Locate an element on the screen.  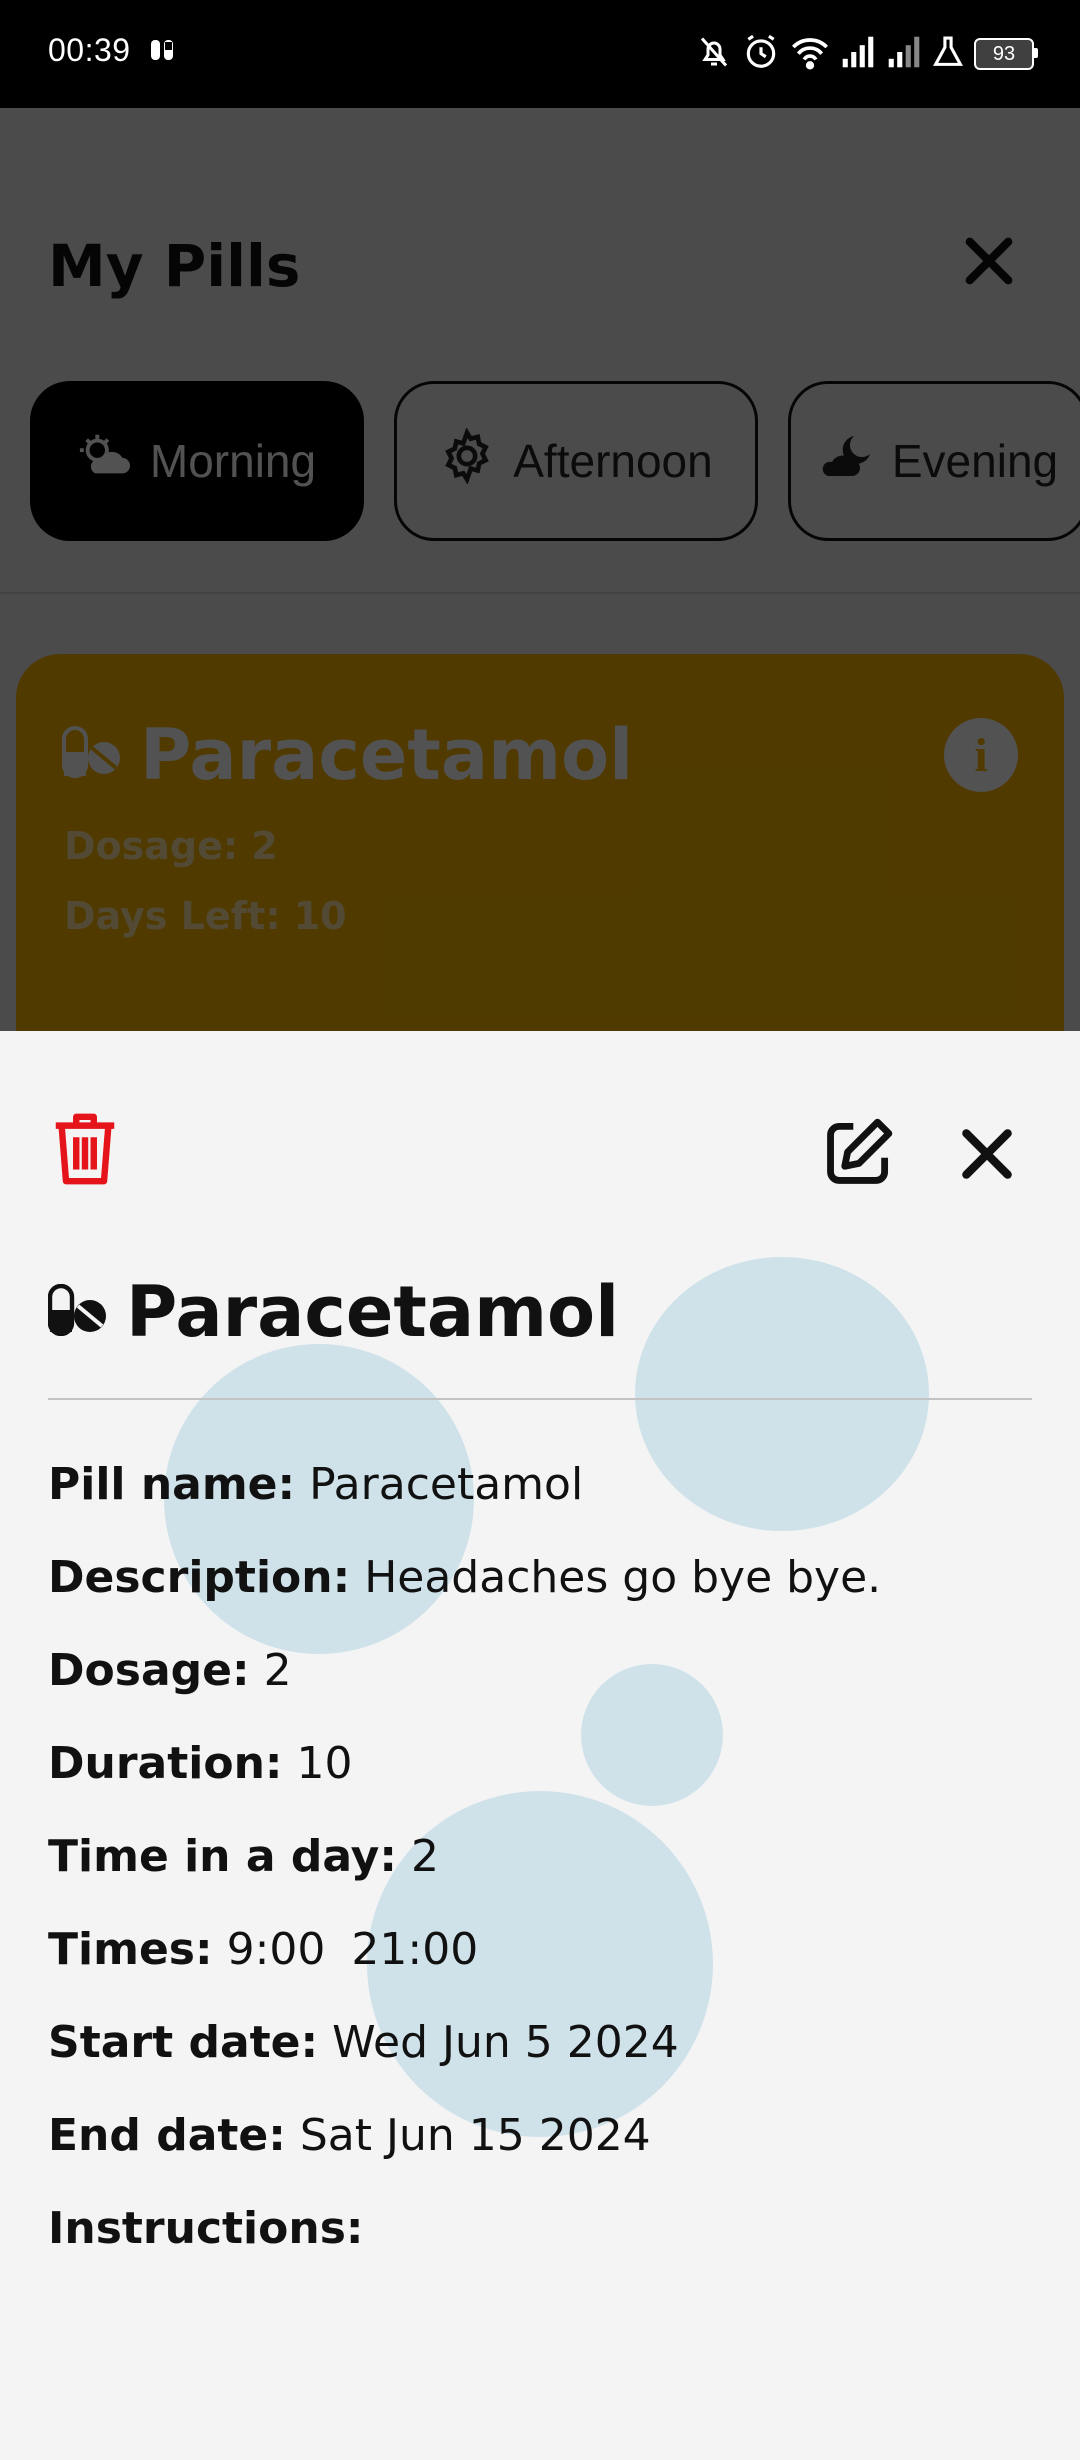
gear-icon is located at coordinates (467, 460).